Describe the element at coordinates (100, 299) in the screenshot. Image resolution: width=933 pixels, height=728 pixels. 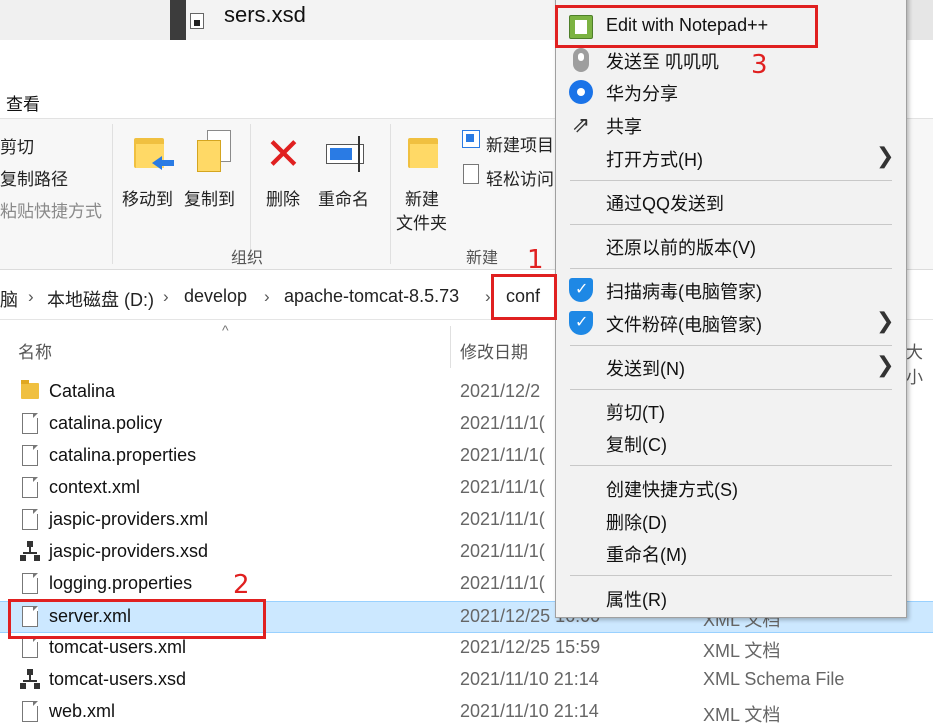
I see `breadcrumb-item: 本地磁盘 (D:)` at that location.